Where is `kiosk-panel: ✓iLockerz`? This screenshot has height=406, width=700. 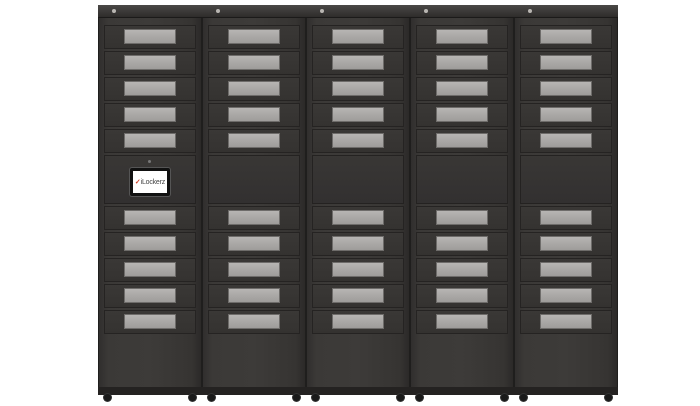 kiosk-panel: ✓iLockerz is located at coordinates (150, 179).